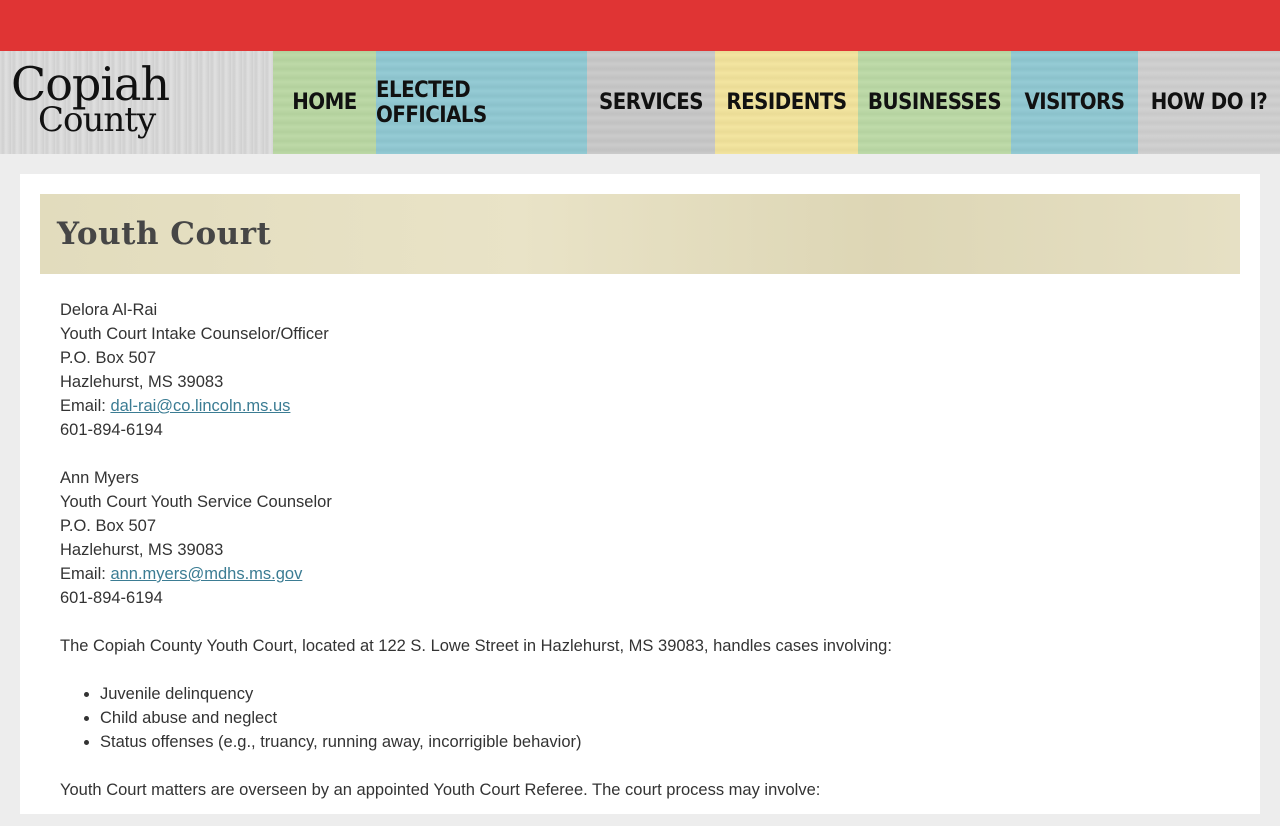 This screenshot has height=826, width=1280. What do you see at coordinates (660, 718) in the screenshot?
I see `list-item: Child abuse and neglect` at bounding box center [660, 718].